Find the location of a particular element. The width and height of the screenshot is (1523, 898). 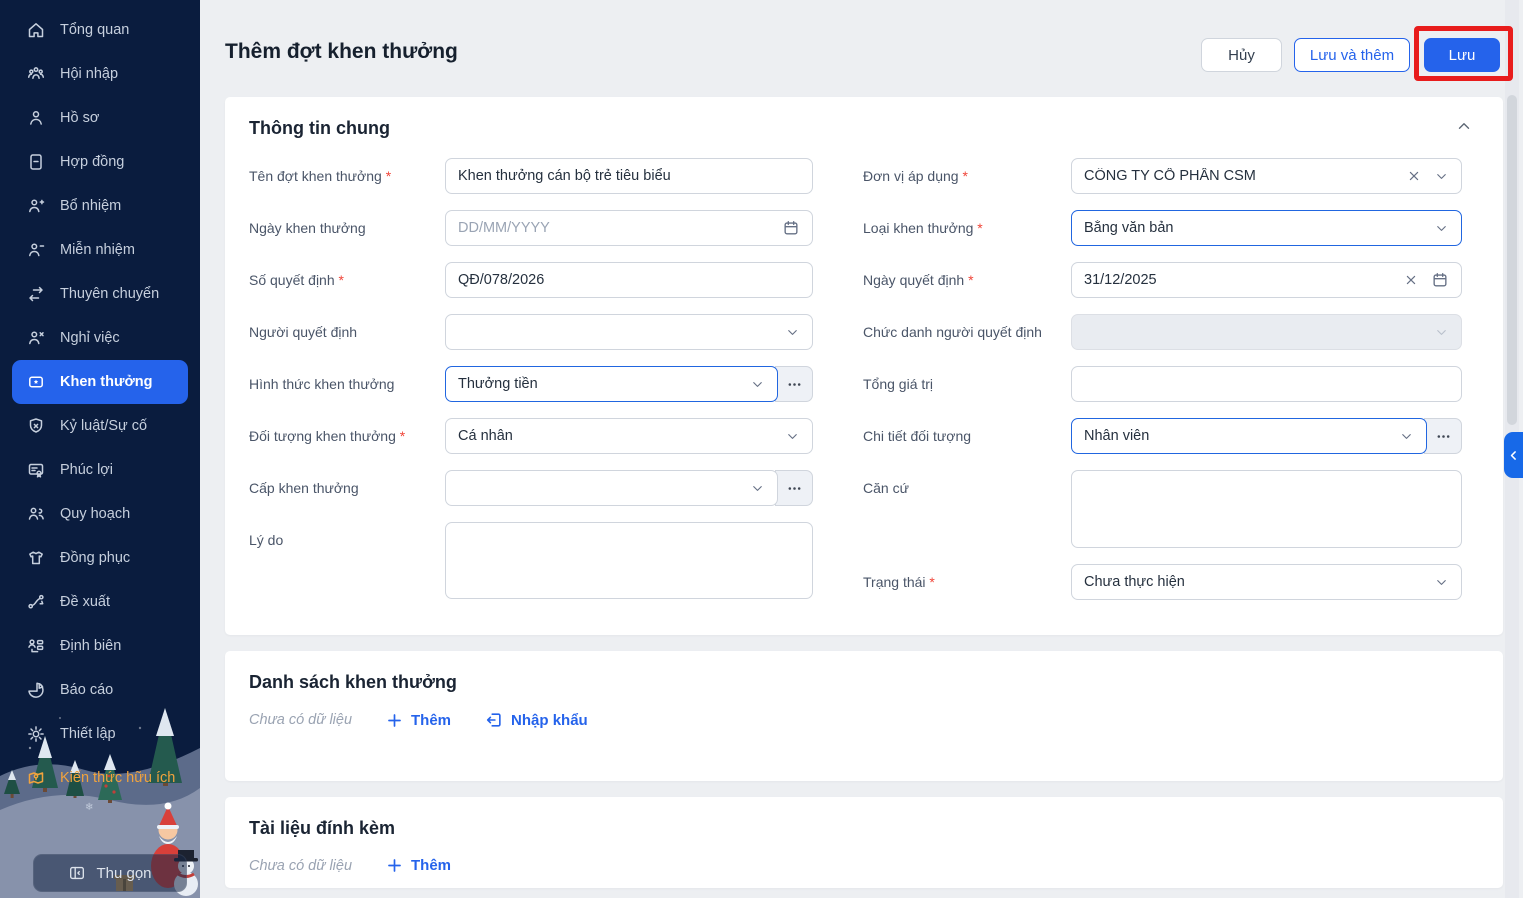

sidebar-item-nghi-viec: Nghỉ việc is located at coordinates (100, 338).